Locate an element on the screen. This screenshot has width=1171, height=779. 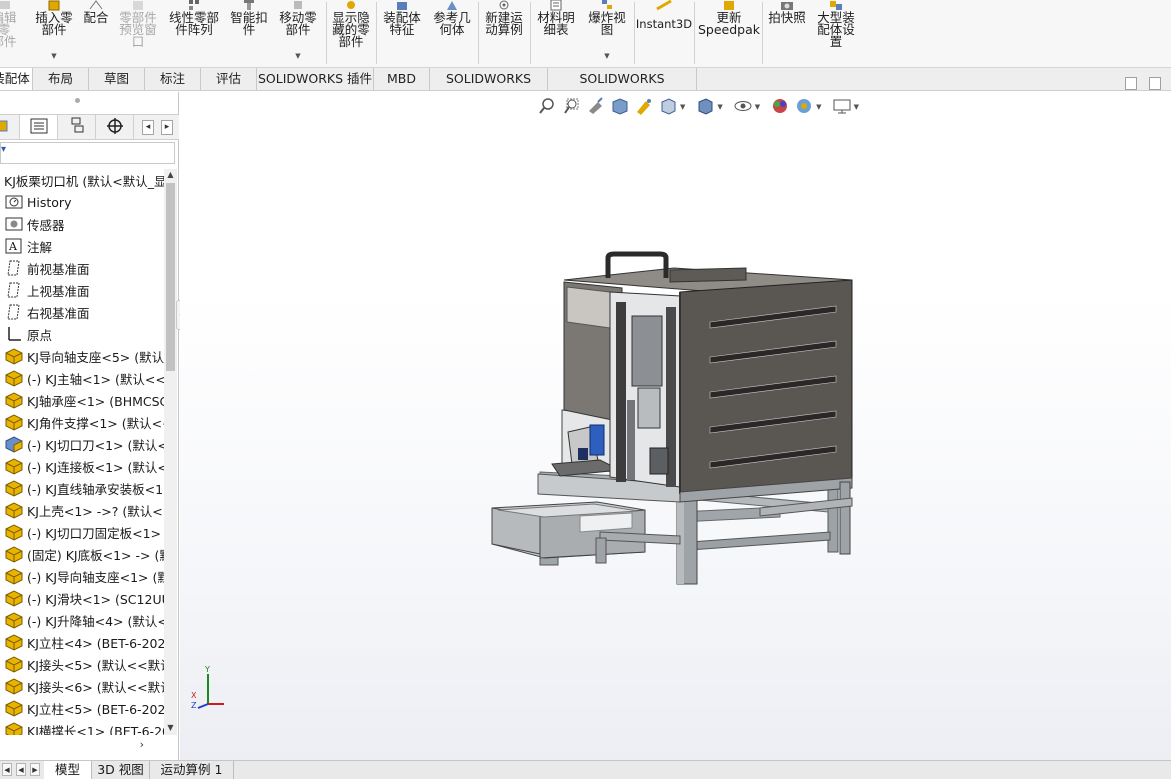
feature-manager-tab is located at coordinates (10, 127).